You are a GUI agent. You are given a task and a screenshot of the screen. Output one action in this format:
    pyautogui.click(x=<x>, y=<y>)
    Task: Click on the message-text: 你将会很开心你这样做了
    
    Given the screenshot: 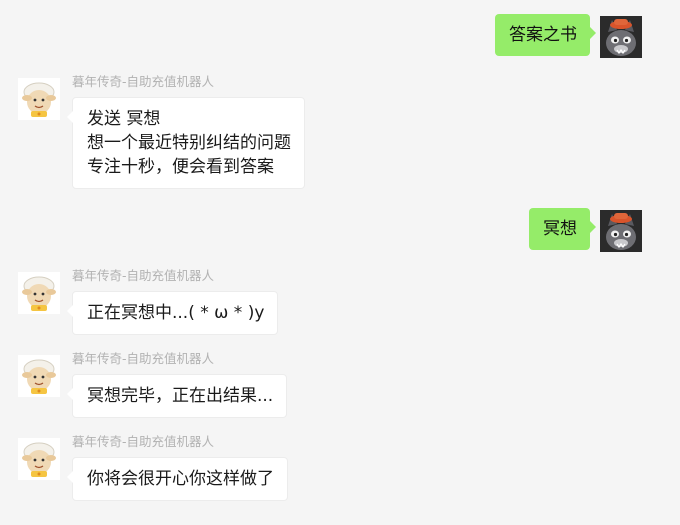 What is the action you would take?
    pyautogui.click(x=180, y=479)
    